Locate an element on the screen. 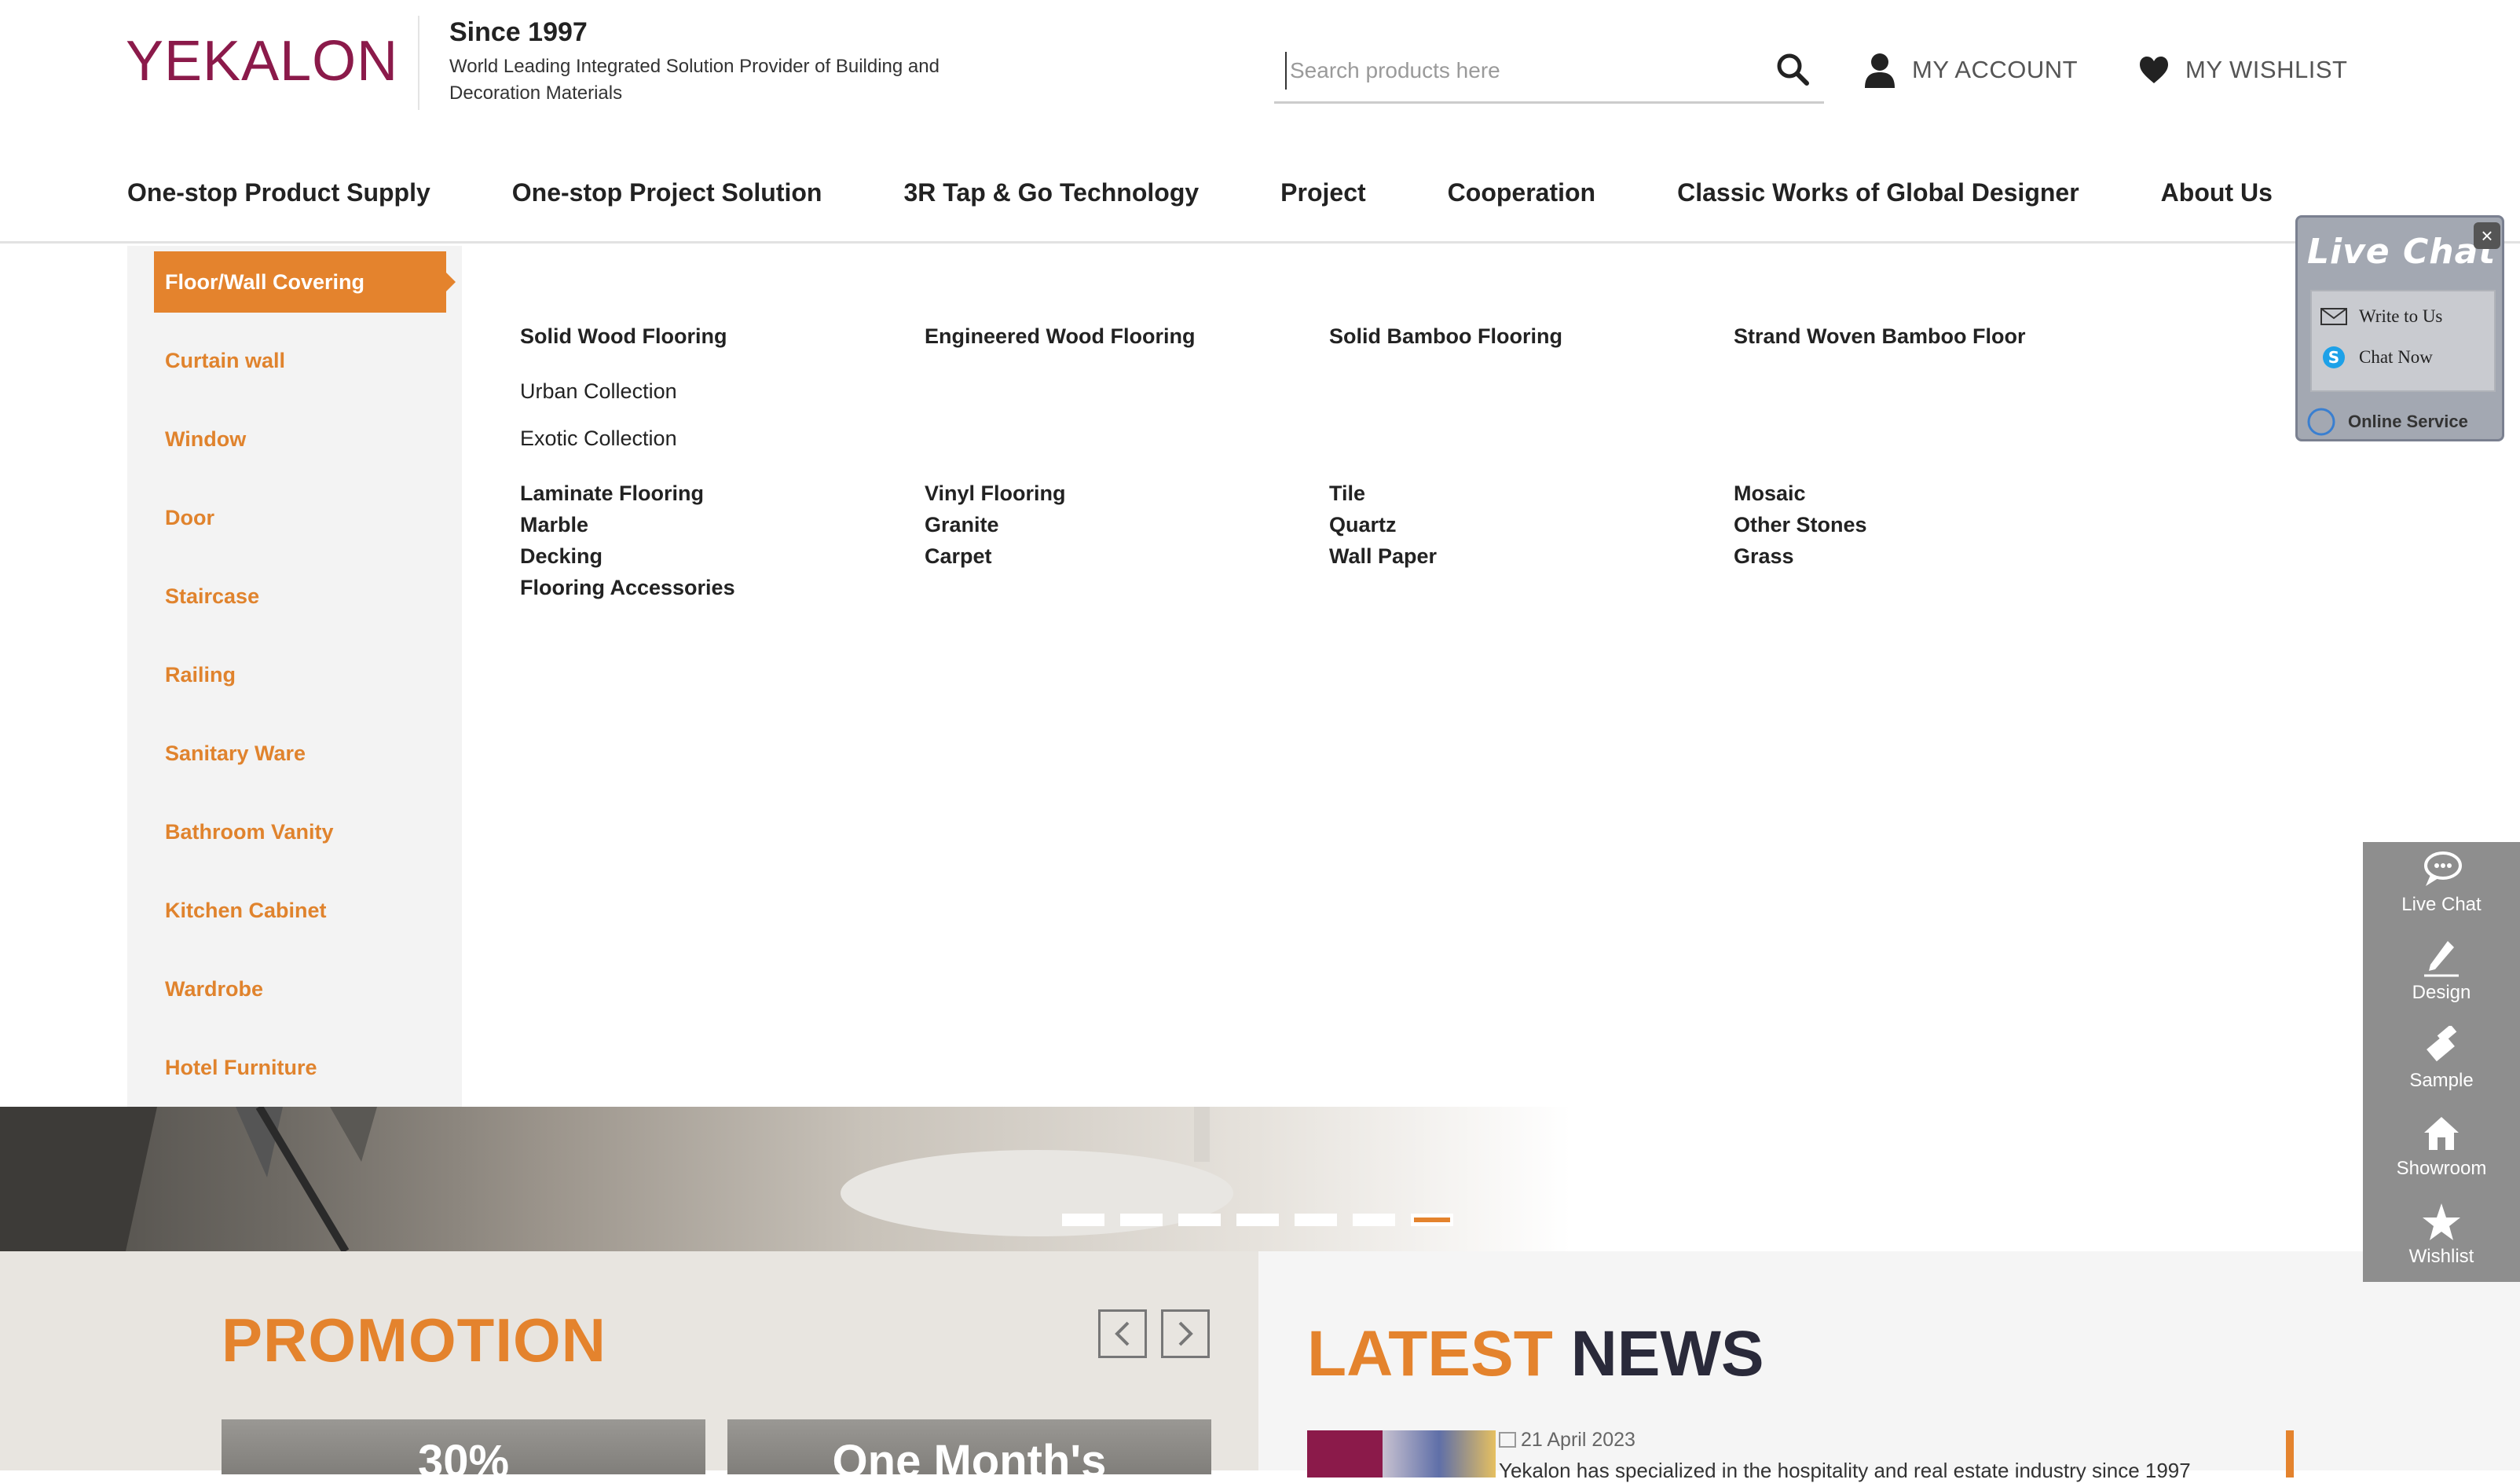 This screenshot has height=1483, width=2520. write-to-us-label: Write to Us is located at coordinates (2401, 316).